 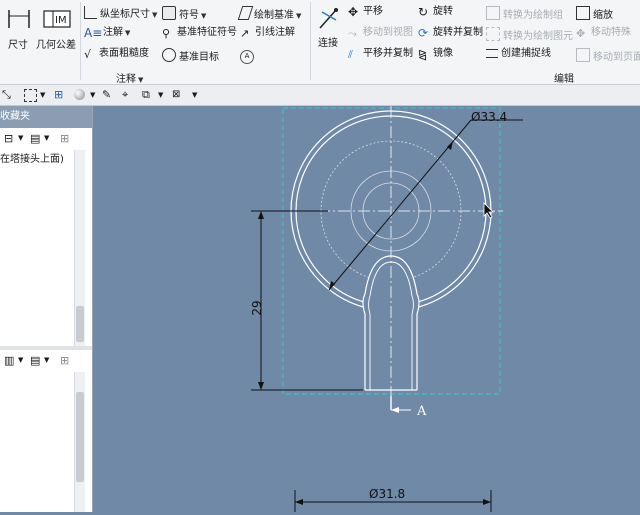 What do you see at coordinates (257, 307) in the screenshot?
I see `height-dimension-text: 29` at bounding box center [257, 307].